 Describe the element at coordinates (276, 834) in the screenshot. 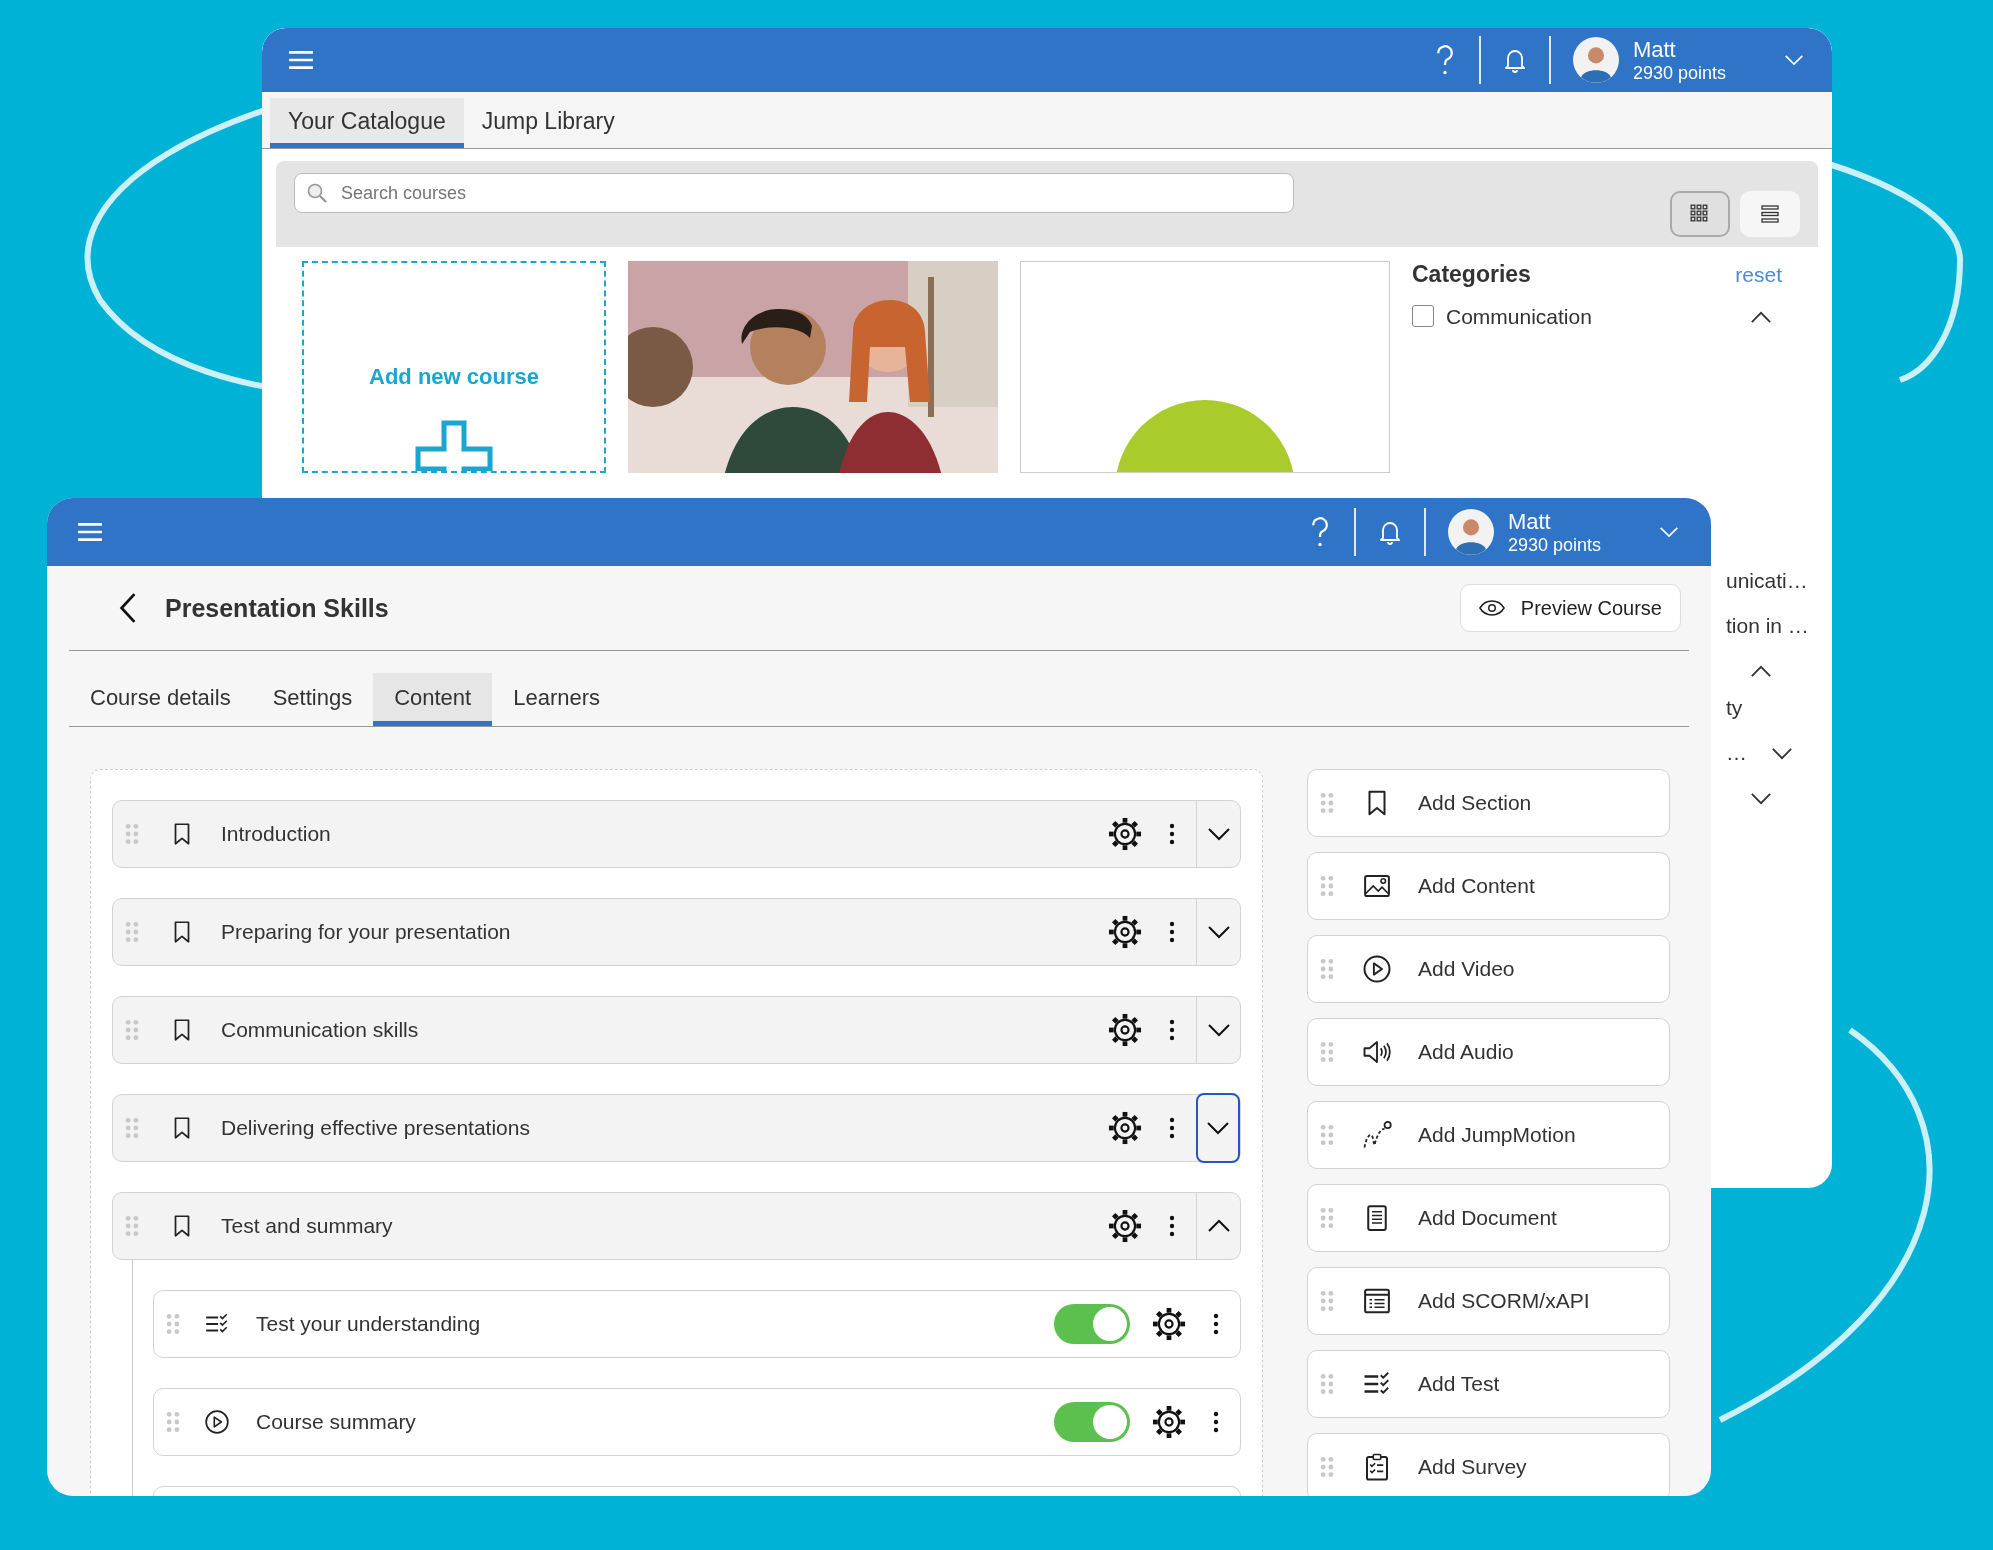

I see `section-title: Introduction` at that location.